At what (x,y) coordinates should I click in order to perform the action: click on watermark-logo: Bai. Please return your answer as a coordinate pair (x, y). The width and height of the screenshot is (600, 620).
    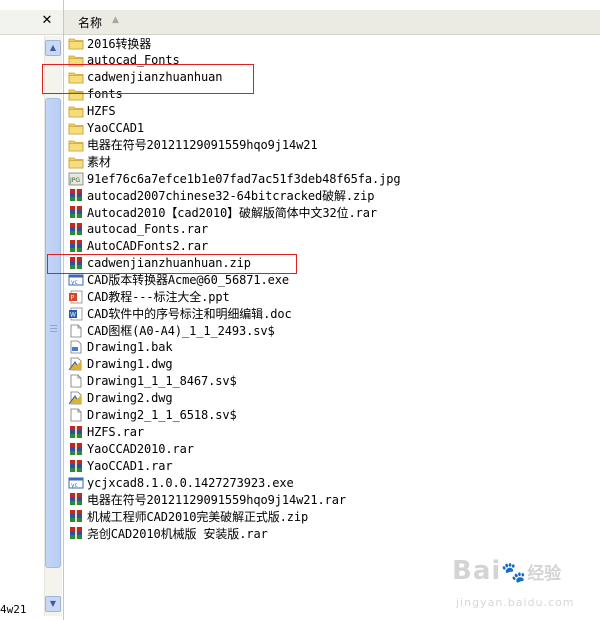
    Looking at the image, I should click on (477, 571).